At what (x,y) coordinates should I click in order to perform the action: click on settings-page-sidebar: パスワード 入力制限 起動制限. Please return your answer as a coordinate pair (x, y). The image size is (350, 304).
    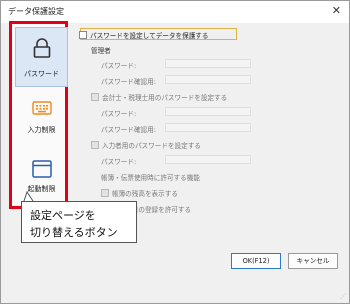
    Looking at the image, I should click on (38, 115).